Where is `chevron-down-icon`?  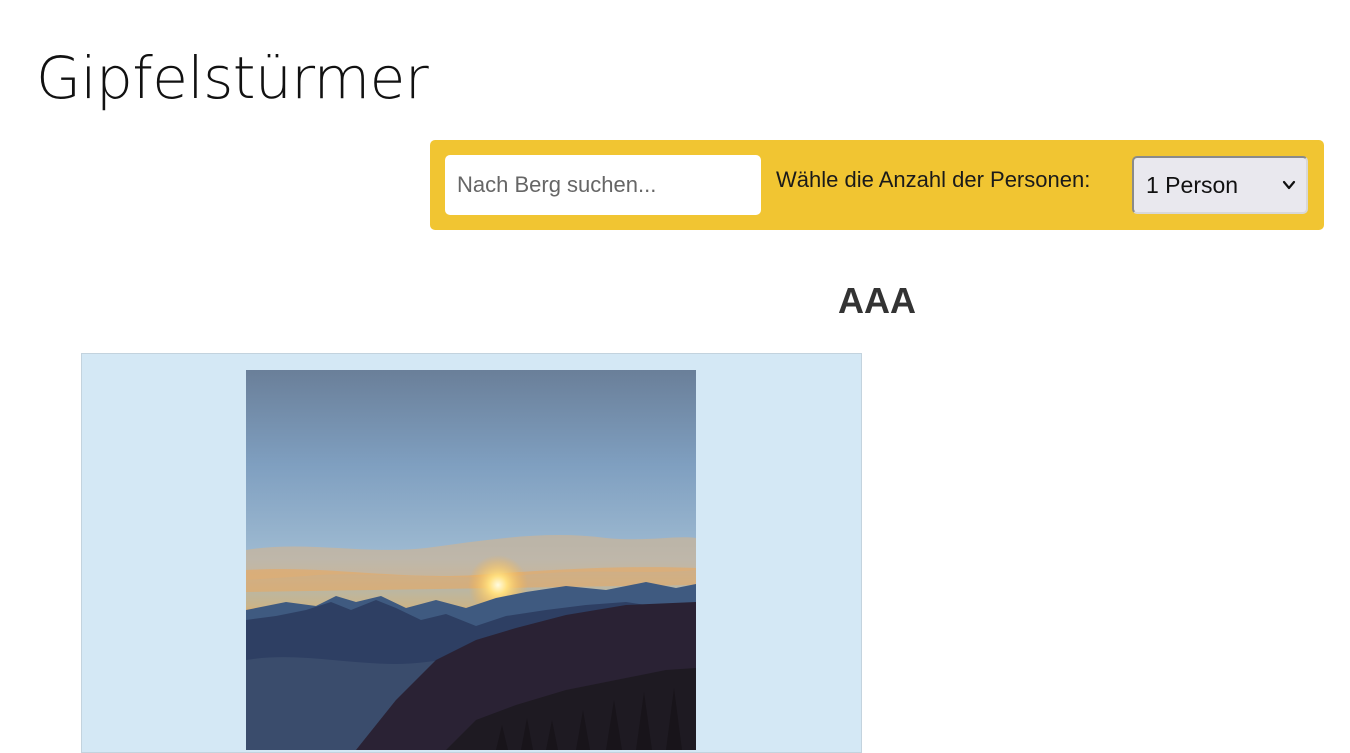 chevron-down-icon is located at coordinates (1289, 185).